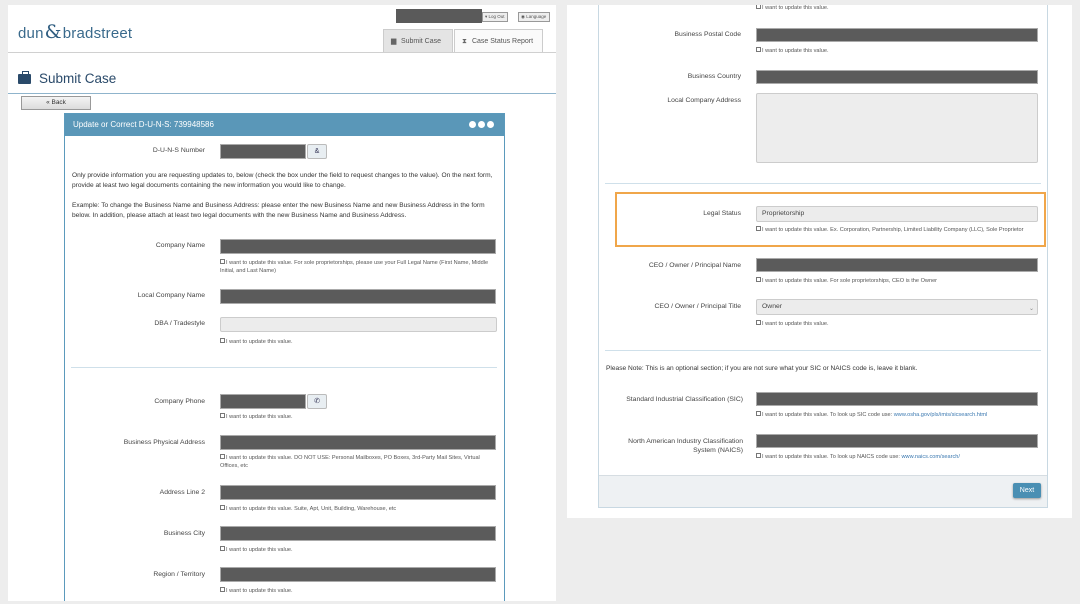  I want to click on ceo-name-input, so click(897, 265).